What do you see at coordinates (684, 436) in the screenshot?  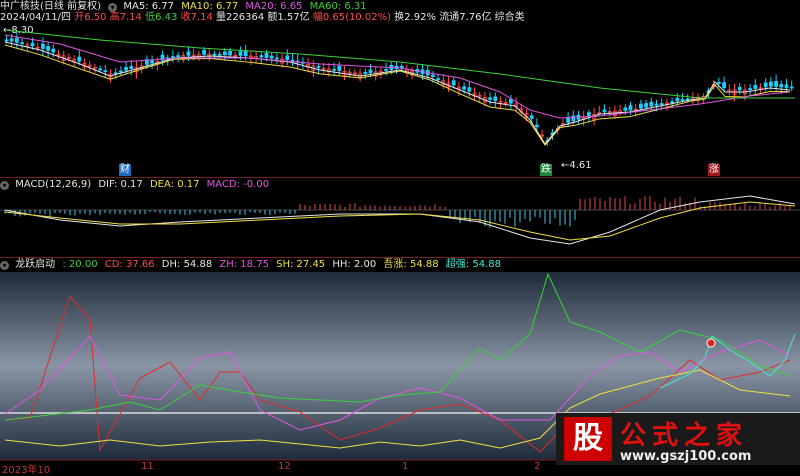 I see `logo-name: 公式之家` at bounding box center [684, 436].